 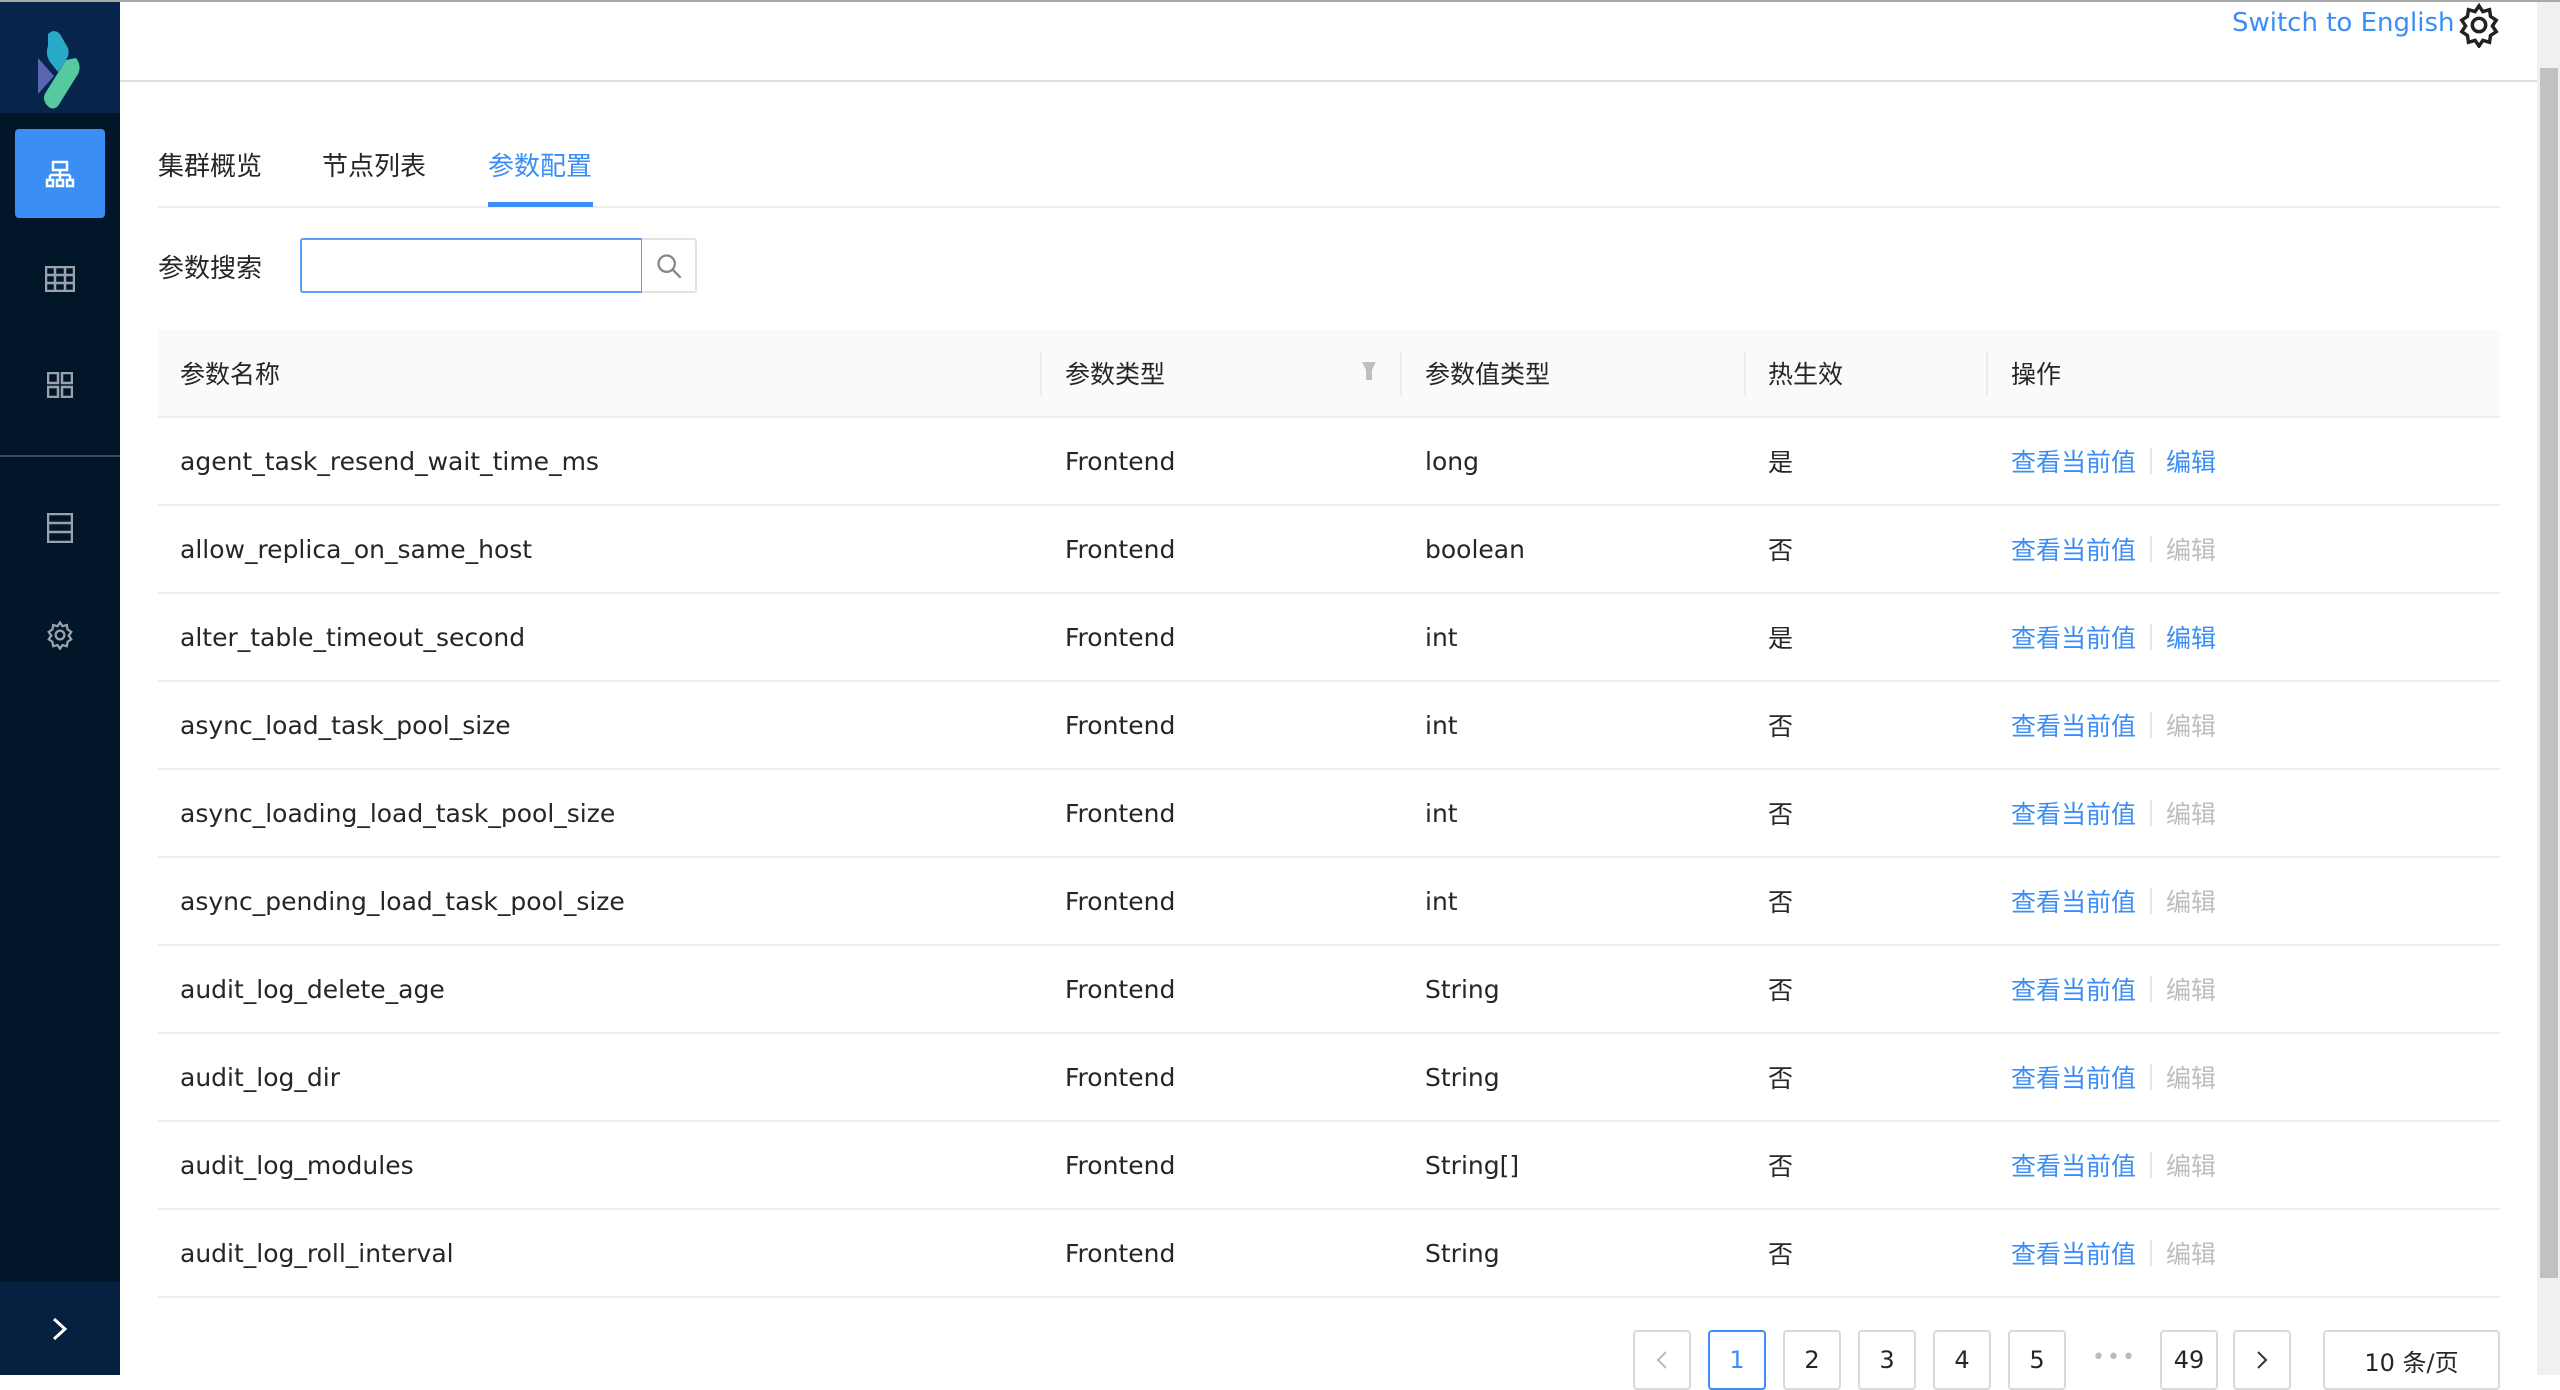 I want to click on sidebar-item-cluster, so click(x=60, y=173).